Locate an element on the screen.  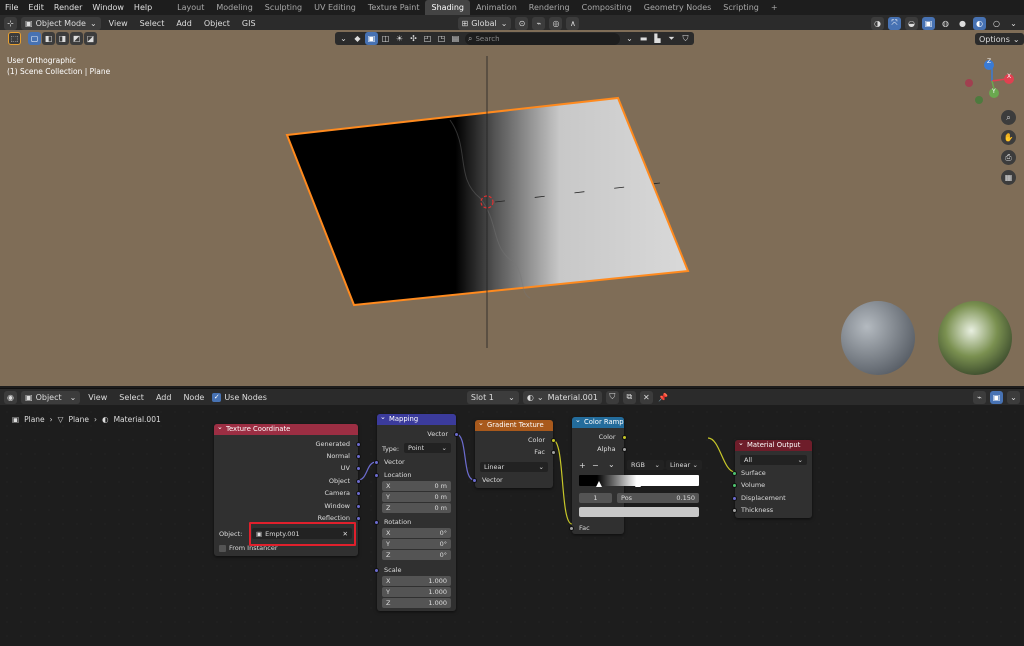
tab-layout: Layout is located at coordinates (190, 7).